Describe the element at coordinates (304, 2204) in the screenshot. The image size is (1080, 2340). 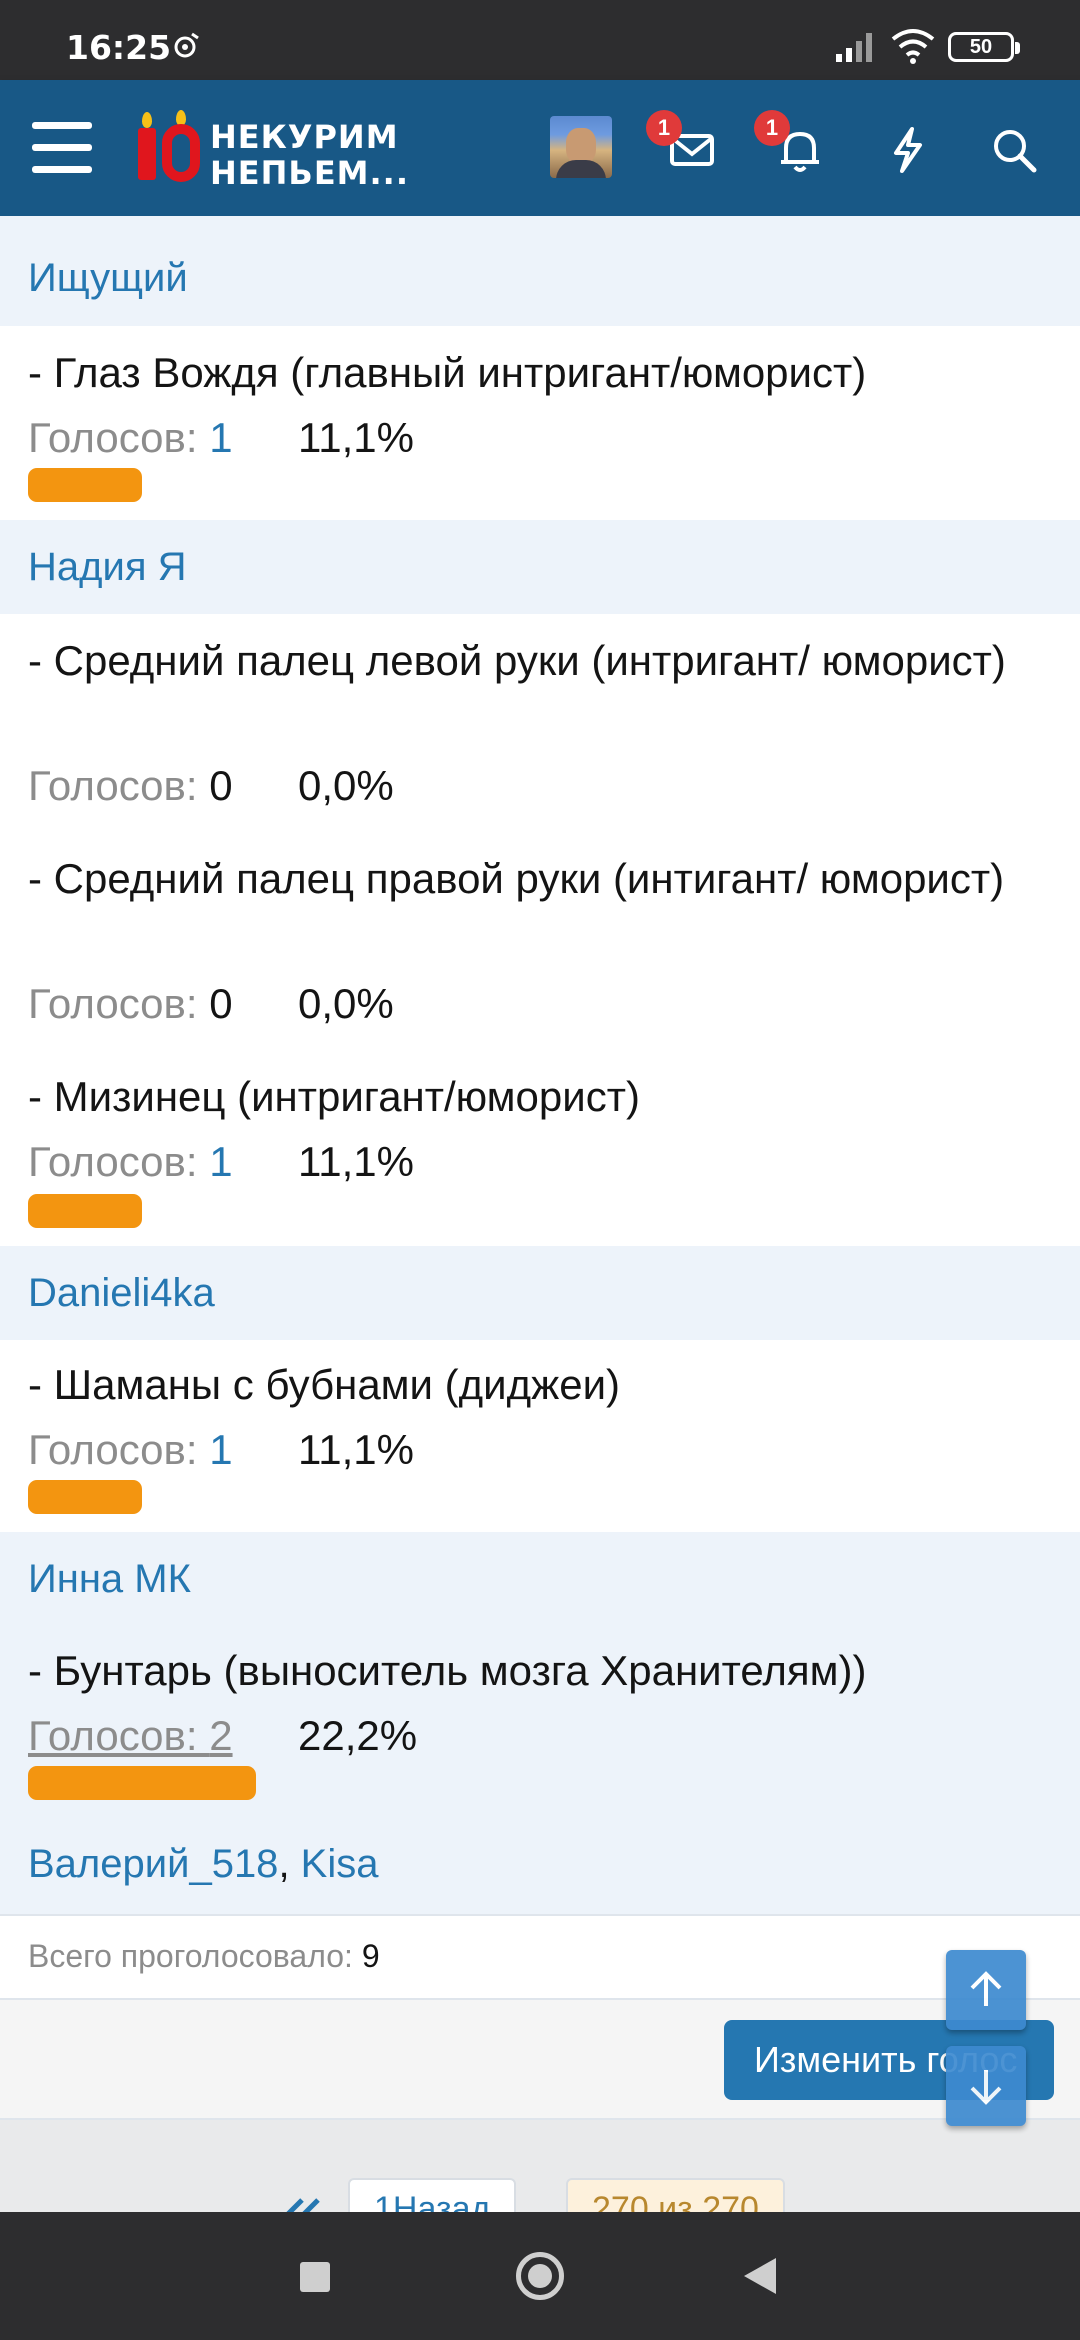
I see `double-chevron-left-icon` at that location.